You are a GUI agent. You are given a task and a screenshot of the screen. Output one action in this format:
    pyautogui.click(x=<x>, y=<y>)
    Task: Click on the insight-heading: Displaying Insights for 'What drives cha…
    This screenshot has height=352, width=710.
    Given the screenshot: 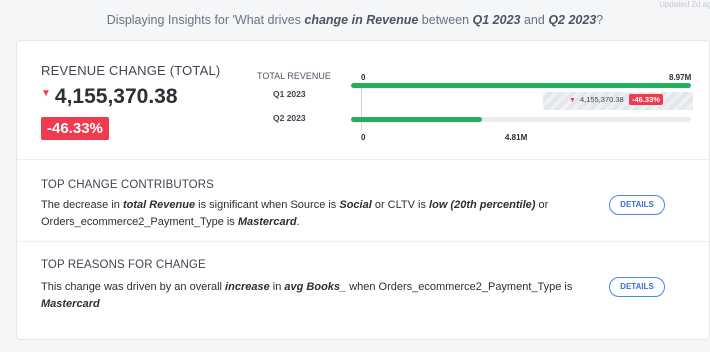 What is the action you would take?
    pyautogui.click(x=355, y=20)
    